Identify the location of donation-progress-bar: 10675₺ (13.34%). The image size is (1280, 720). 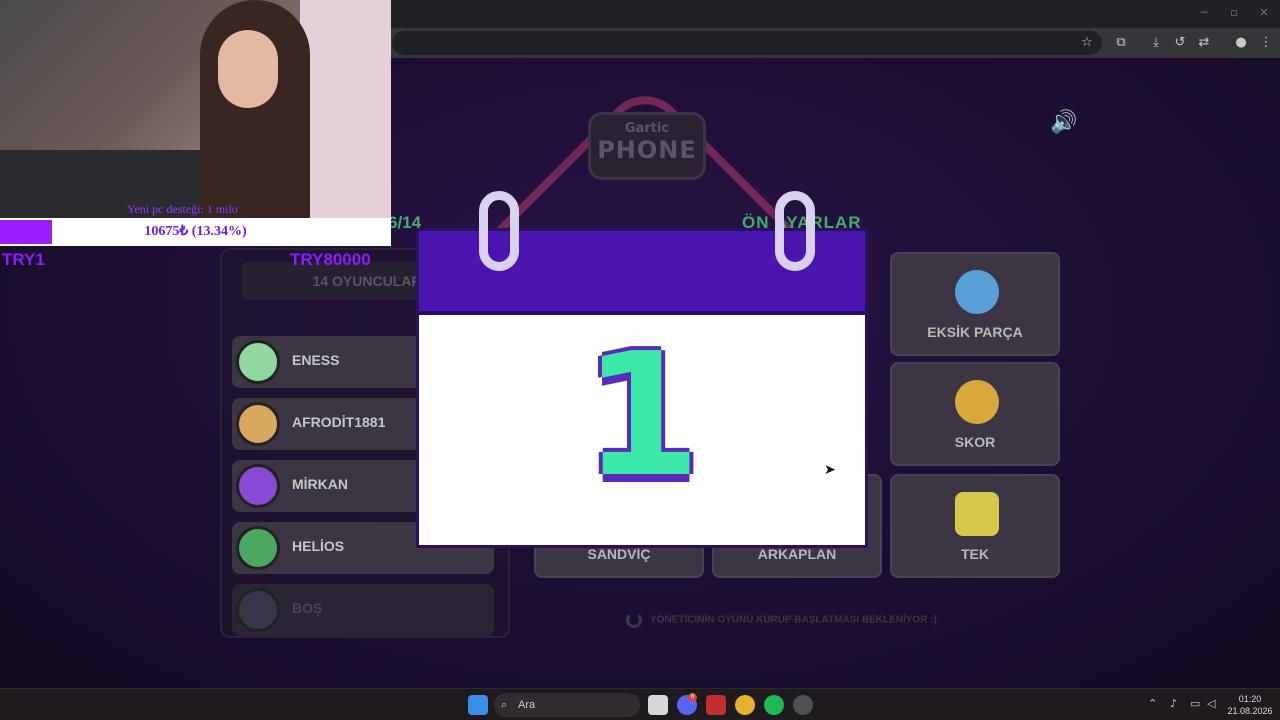
(195, 232).